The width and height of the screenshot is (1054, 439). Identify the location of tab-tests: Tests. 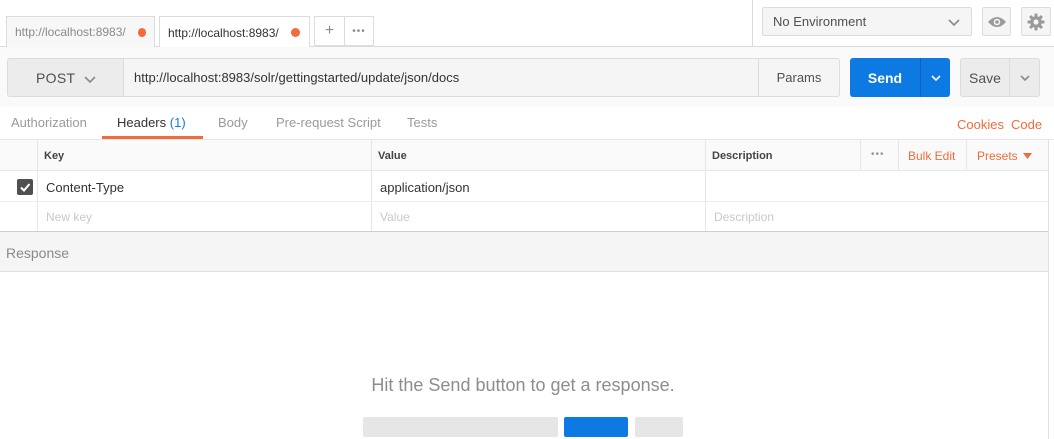
(422, 122).